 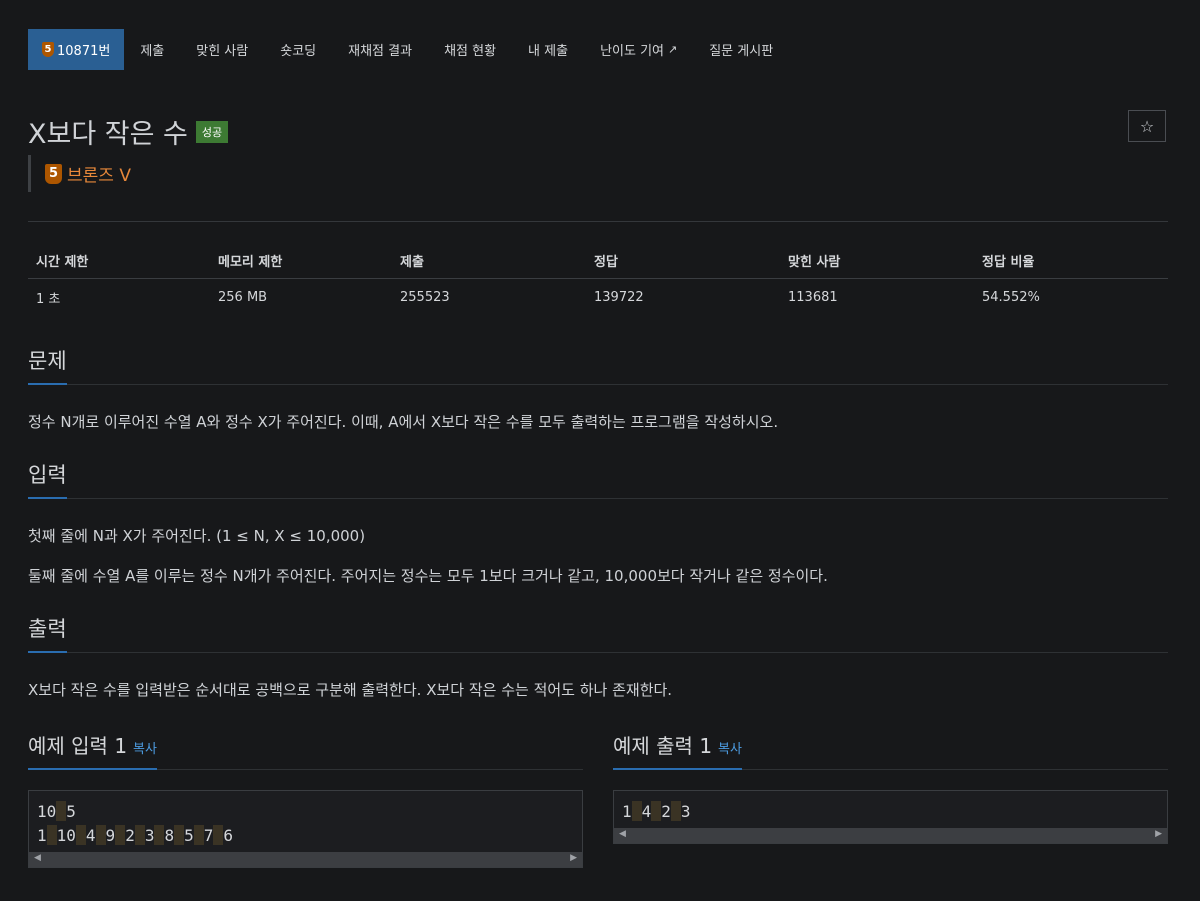 I want to click on page-title: X보다 작은 수, so click(x=108, y=134).